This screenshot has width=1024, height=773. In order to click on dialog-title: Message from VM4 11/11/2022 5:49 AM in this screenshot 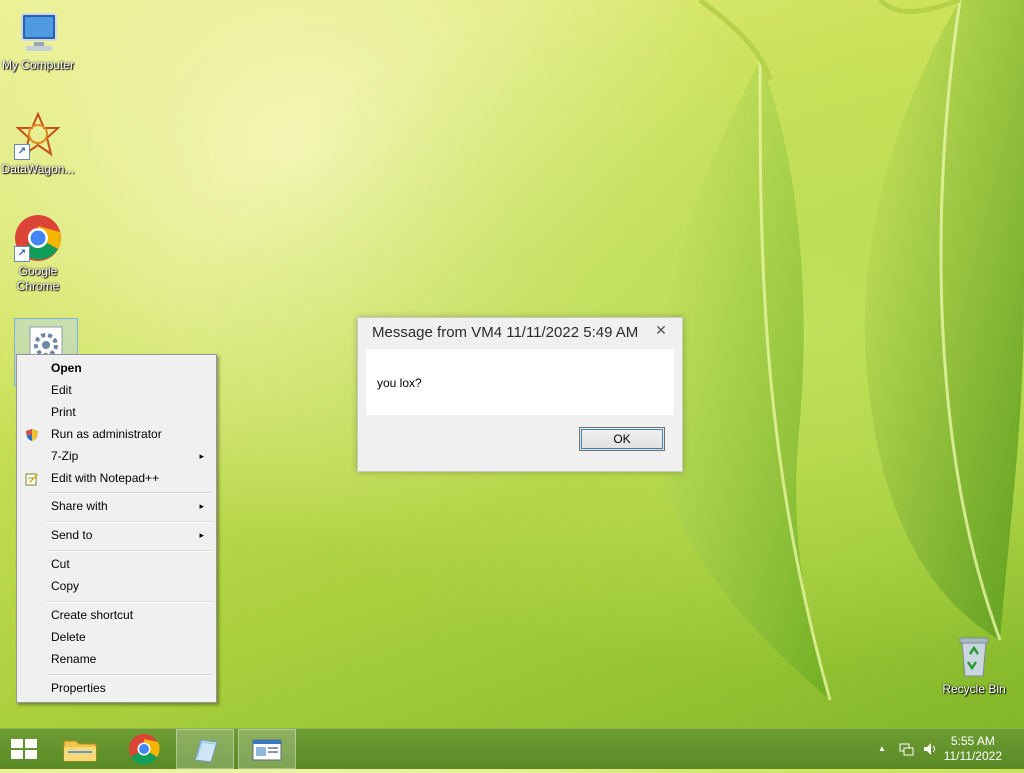, I will do `click(505, 332)`.